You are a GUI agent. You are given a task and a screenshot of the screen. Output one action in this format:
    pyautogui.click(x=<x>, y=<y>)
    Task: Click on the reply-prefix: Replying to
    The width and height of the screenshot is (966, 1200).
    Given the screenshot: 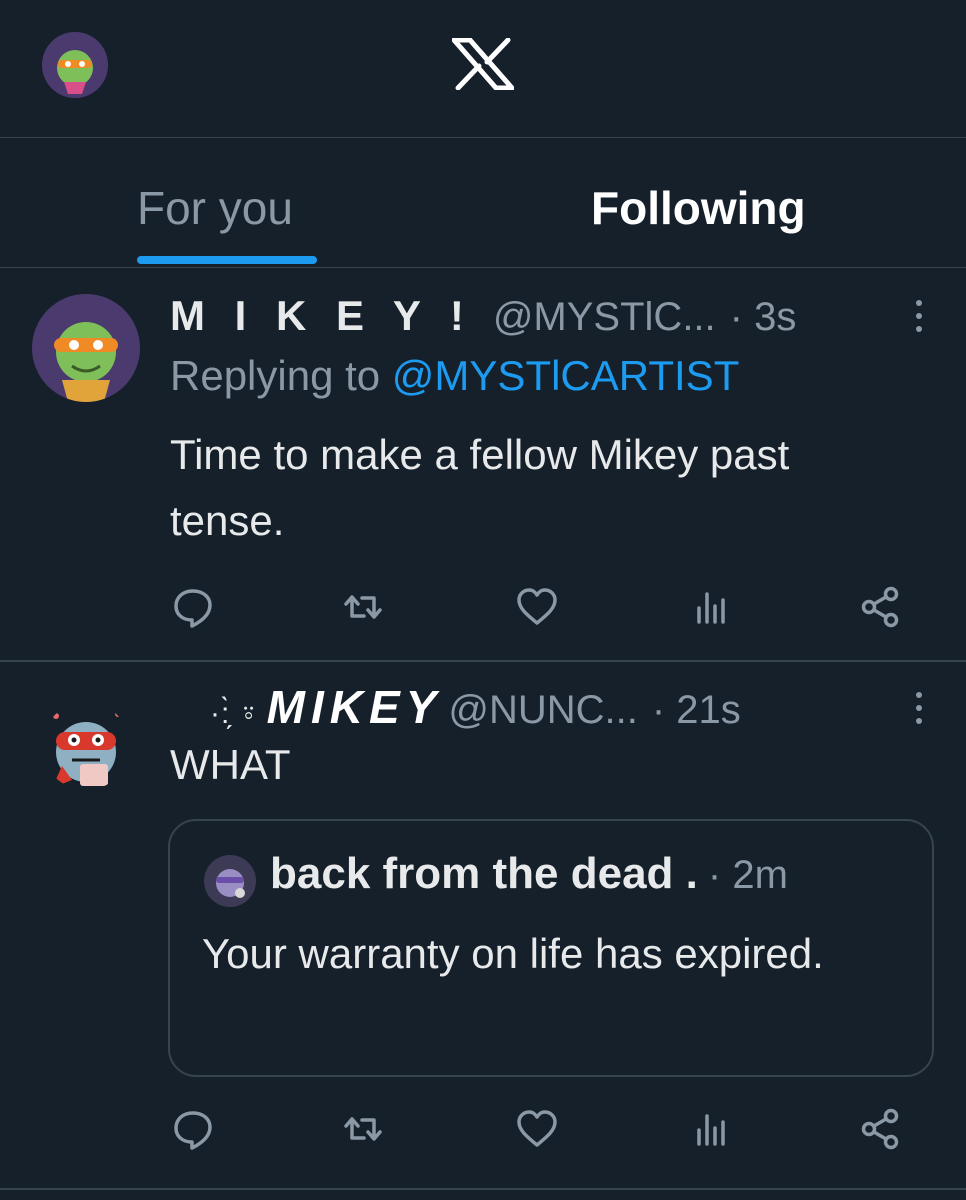 What is the action you would take?
    pyautogui.click(x=275, y=375)
    